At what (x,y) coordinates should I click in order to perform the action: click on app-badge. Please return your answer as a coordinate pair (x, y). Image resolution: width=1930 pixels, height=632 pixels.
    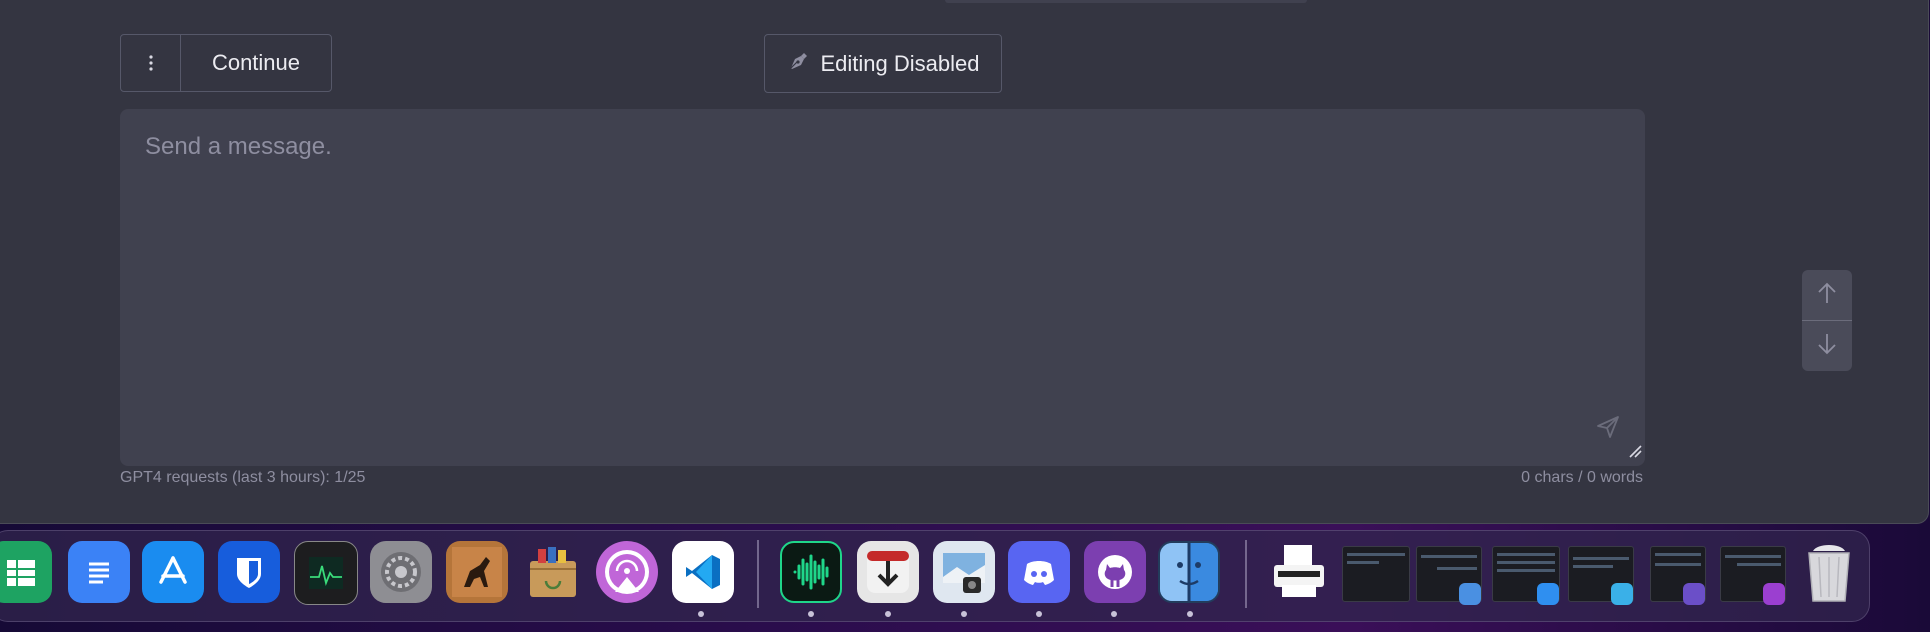
    Looking at the image, I should click on (1694, 594).